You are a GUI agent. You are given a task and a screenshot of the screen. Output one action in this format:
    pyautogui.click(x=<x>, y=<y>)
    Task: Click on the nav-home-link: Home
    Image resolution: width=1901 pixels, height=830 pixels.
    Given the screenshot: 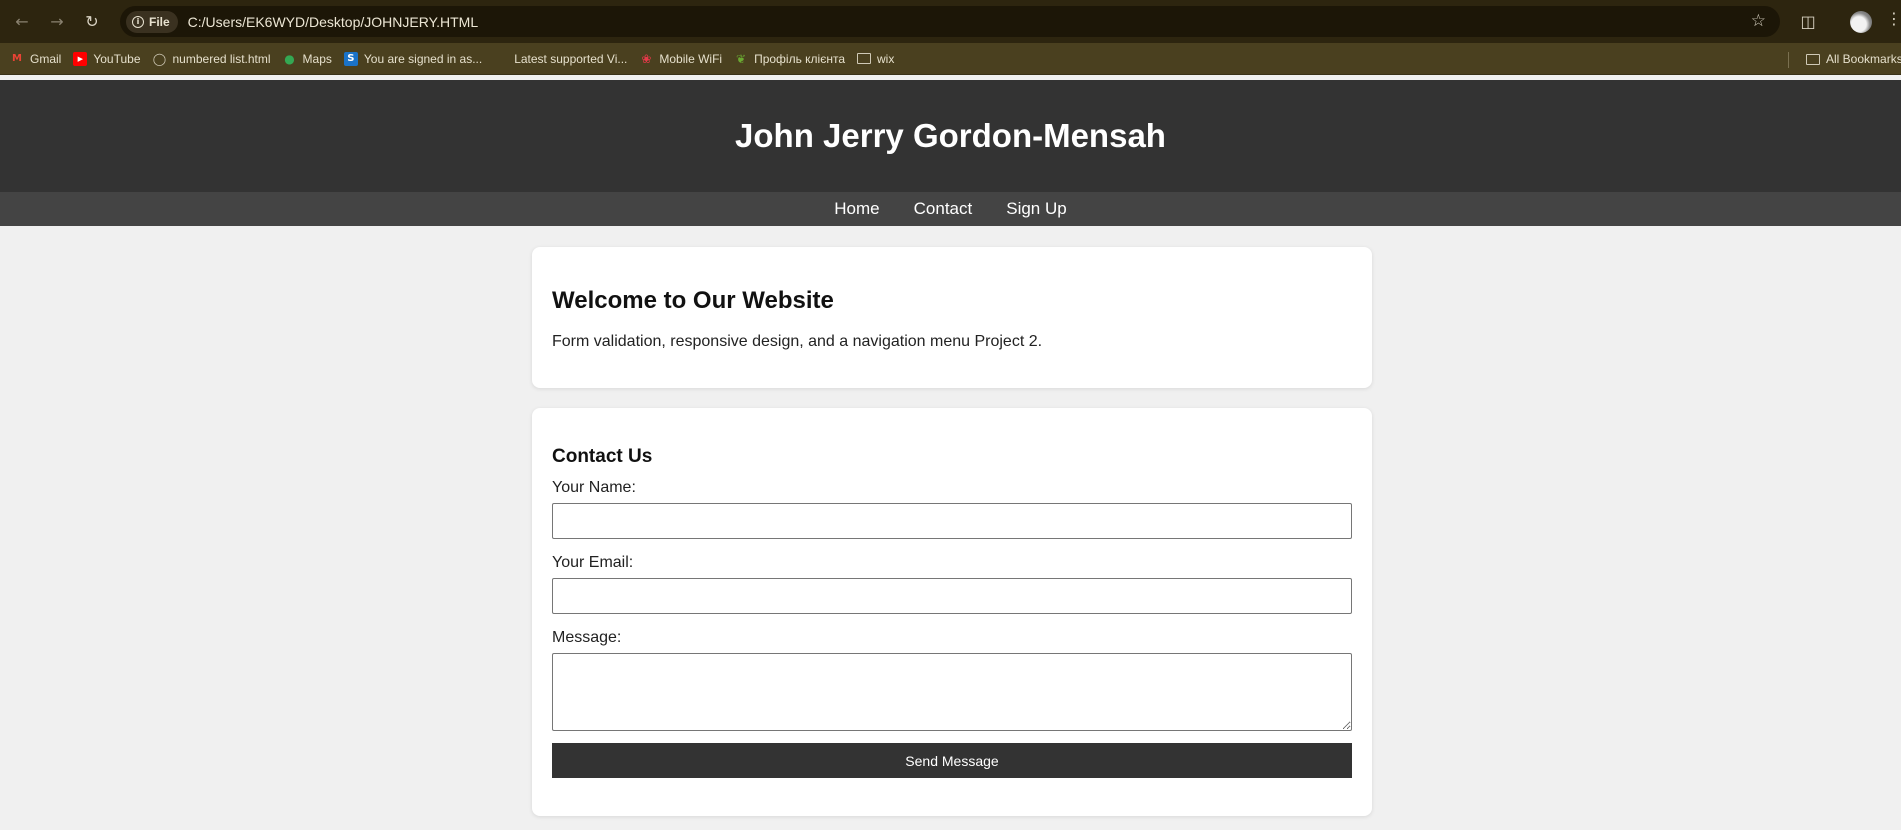 What is the action you would take?
    pyautogui.click(x=856, y=209)
    